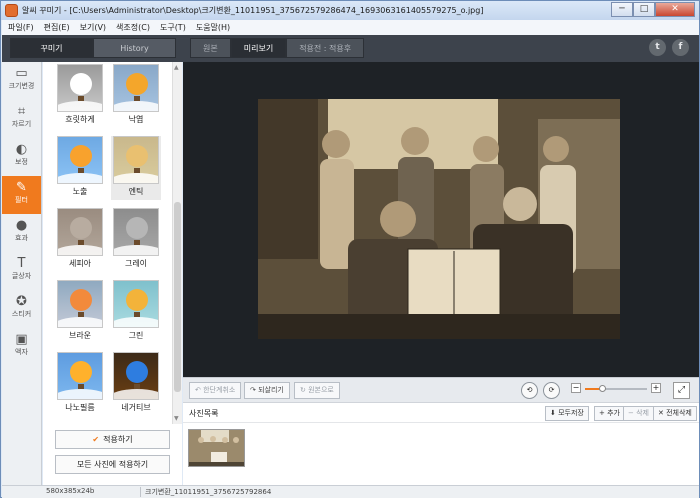 This screenshot has height=498, width=700. What do you see at coordinates (112, 464) in the screenshot?
I see `apply-all-button: 모든 사진에 적용하기` at bounding box center [112, 464].